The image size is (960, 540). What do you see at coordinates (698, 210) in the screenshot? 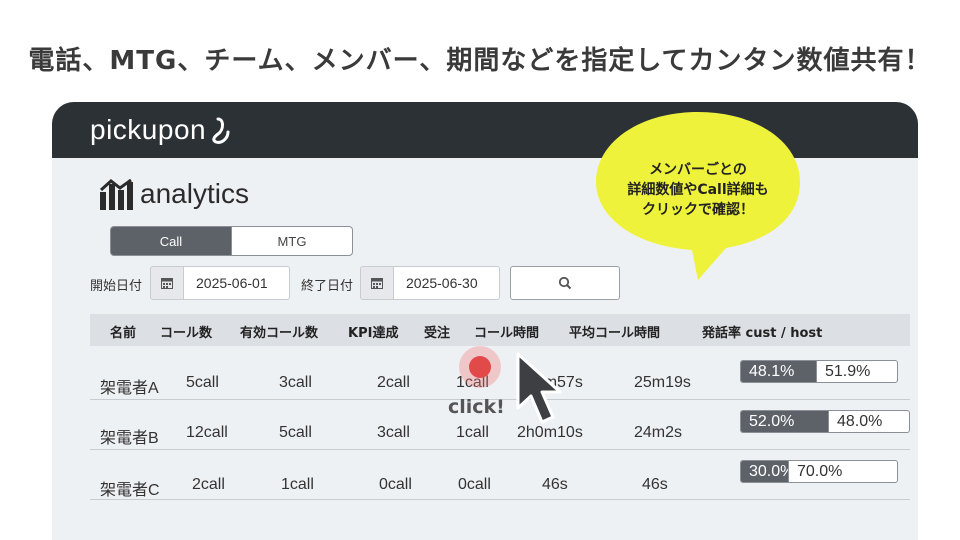
I see `callout-line: クリックで確認！` at bounding box center [698, 210].